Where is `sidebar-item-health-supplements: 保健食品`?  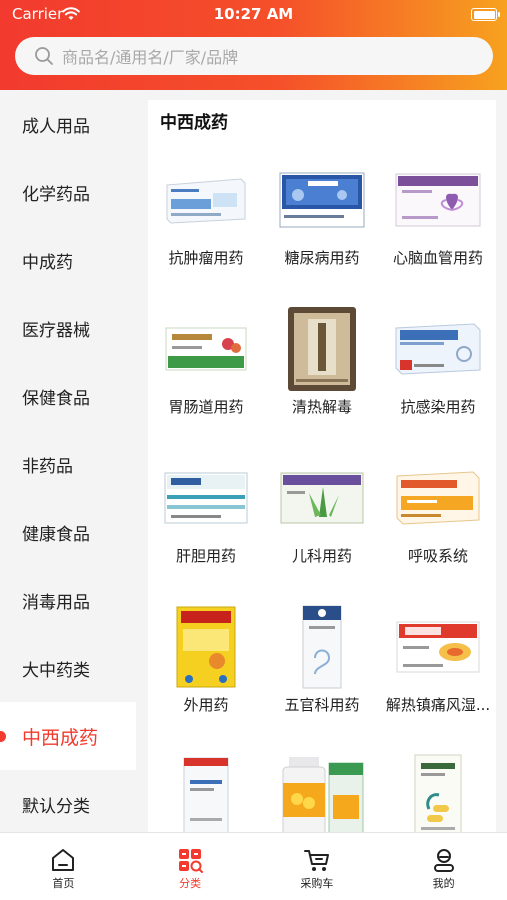 sidebar-item-health-supplements: 保健食品 is located at coordinates (68, 396).